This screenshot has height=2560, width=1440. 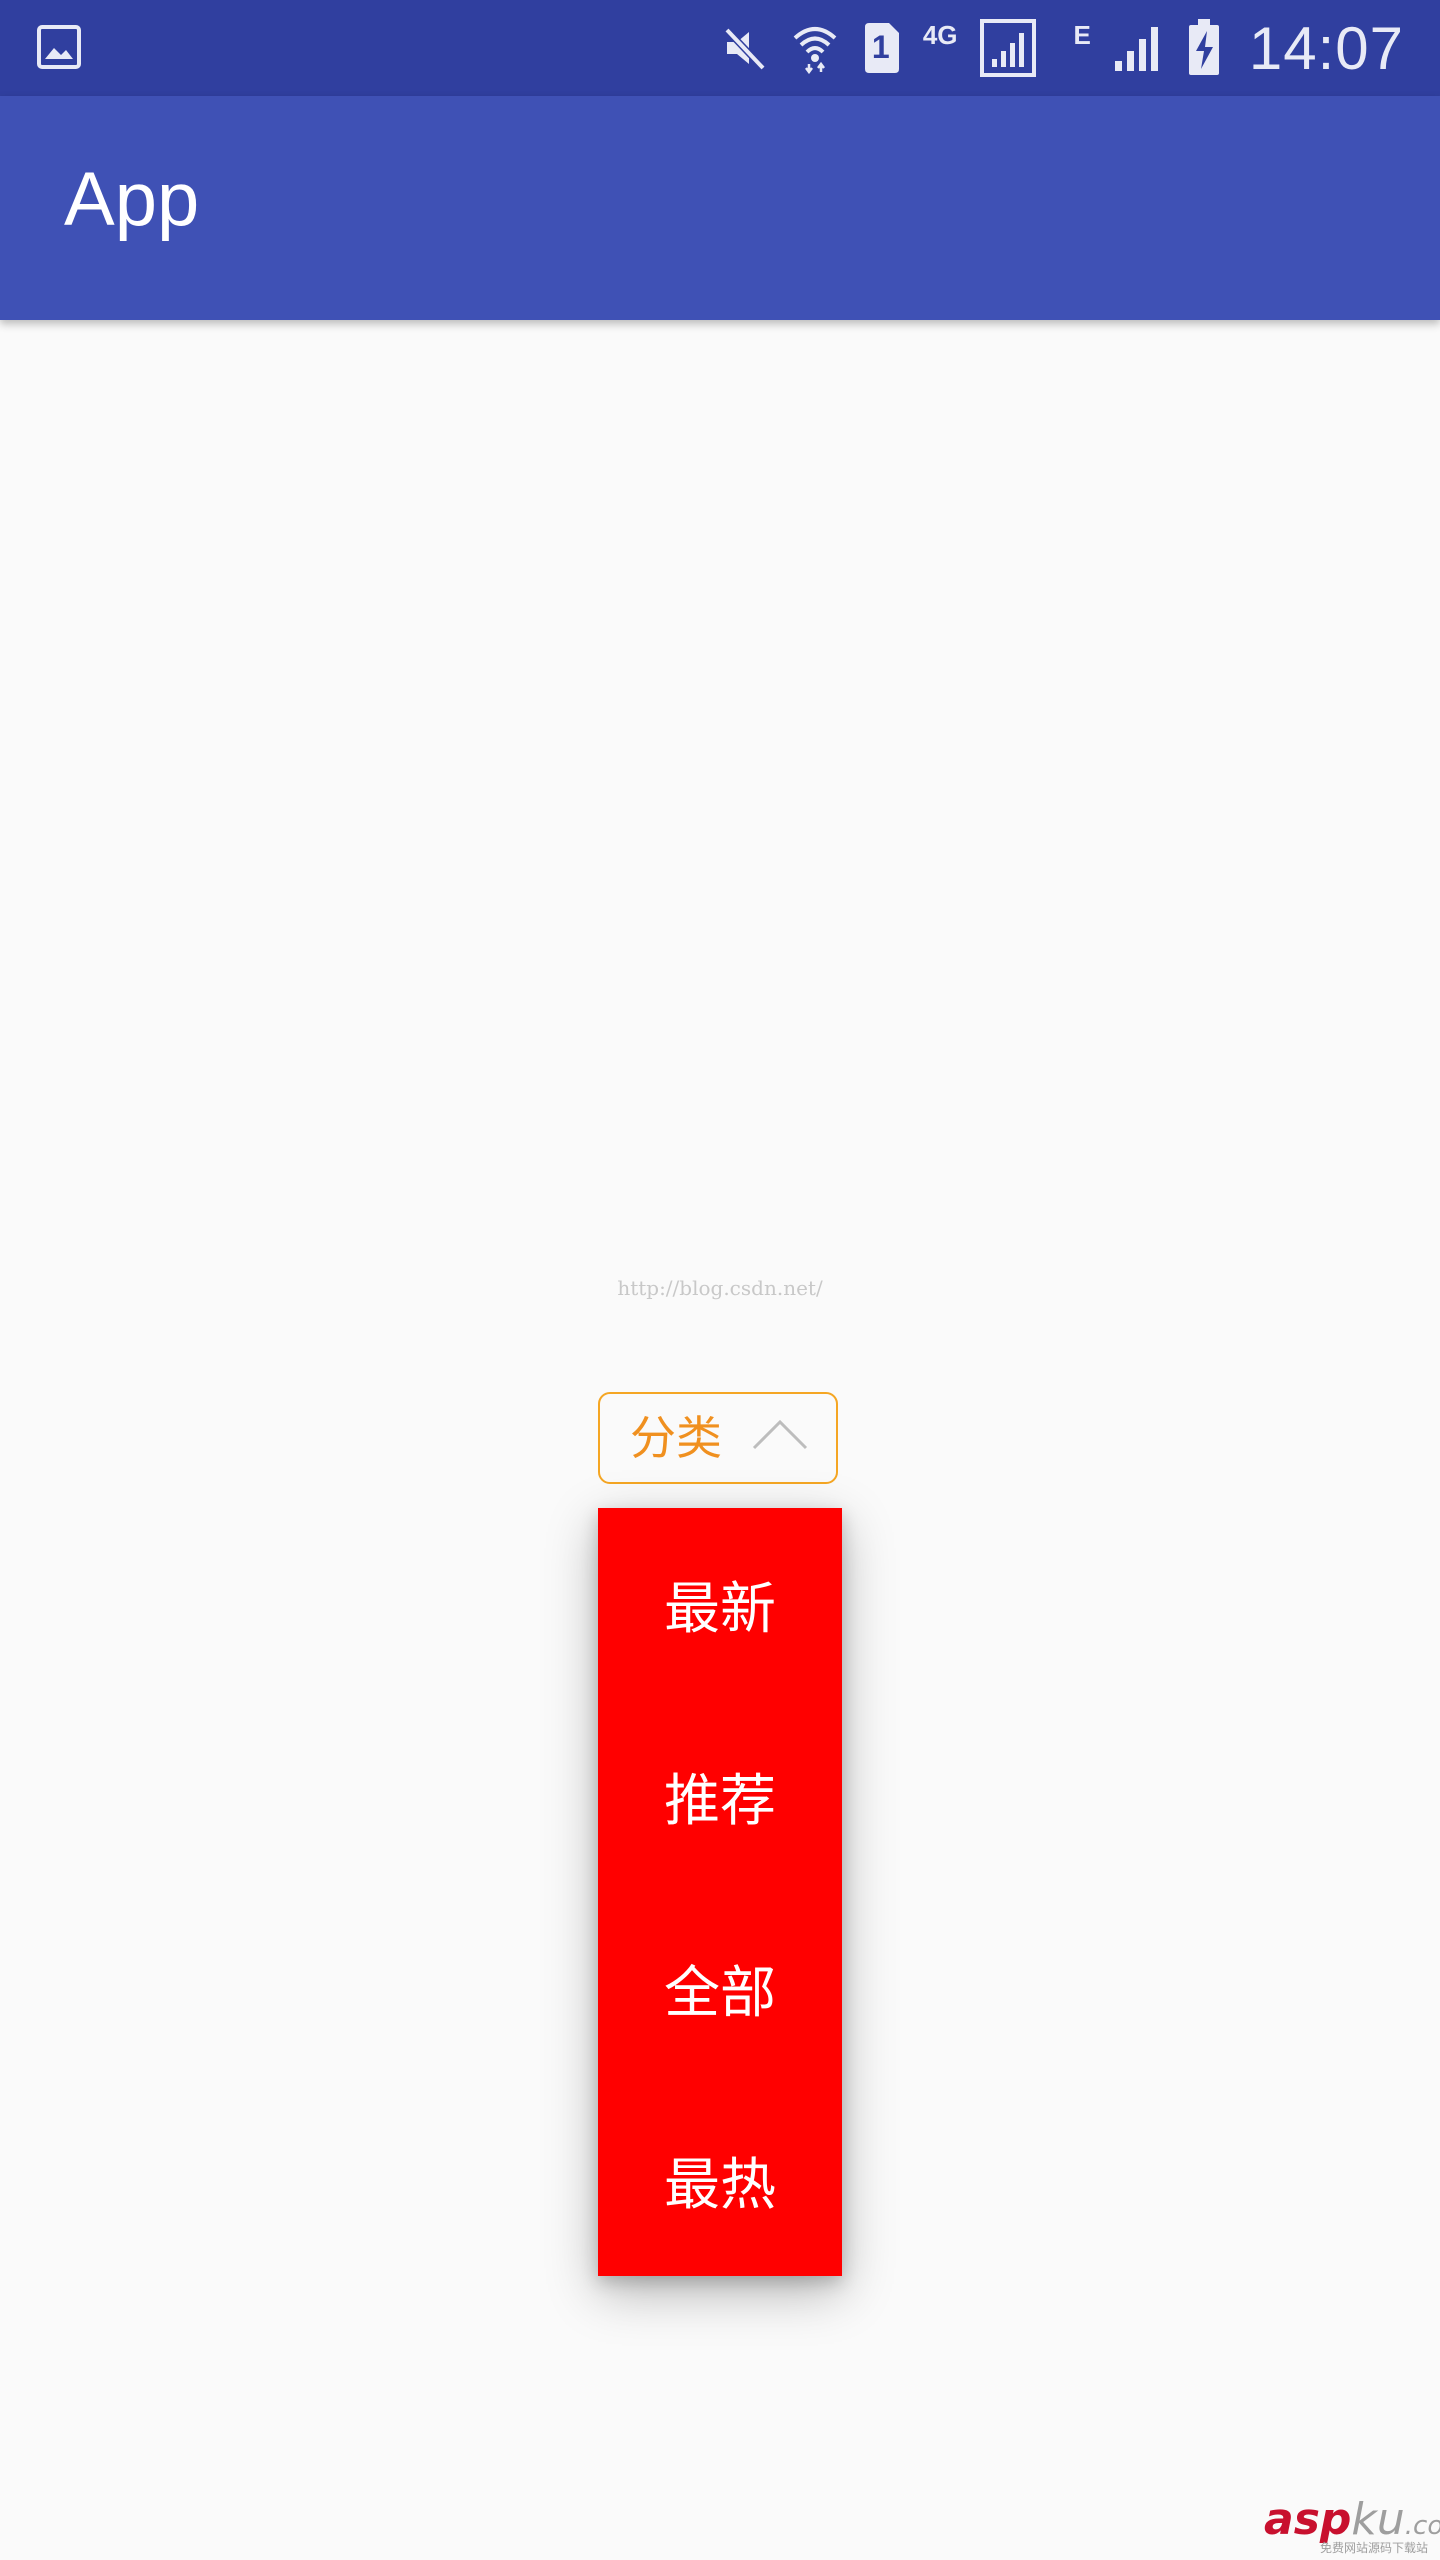 I want to click on sim-icon: 1, so click(x=881, y=48).